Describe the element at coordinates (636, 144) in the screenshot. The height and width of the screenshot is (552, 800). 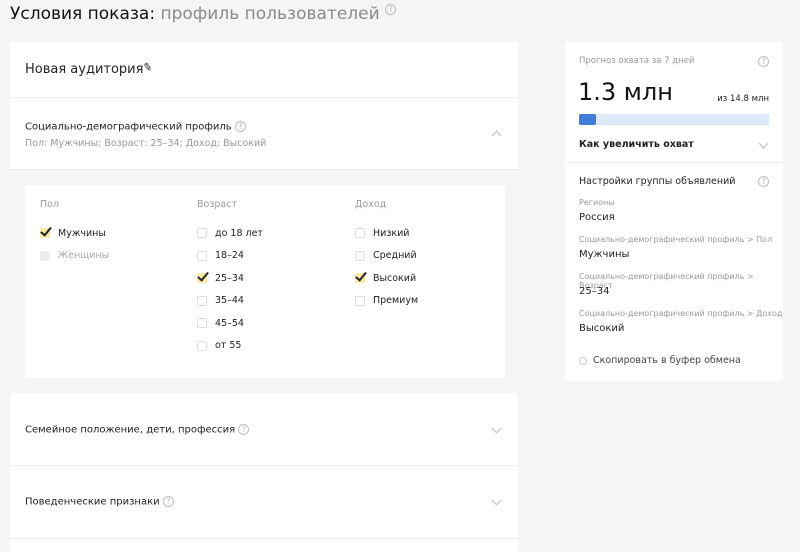
I see `increase-reach-toggle: Как увеличить охват` at that location.